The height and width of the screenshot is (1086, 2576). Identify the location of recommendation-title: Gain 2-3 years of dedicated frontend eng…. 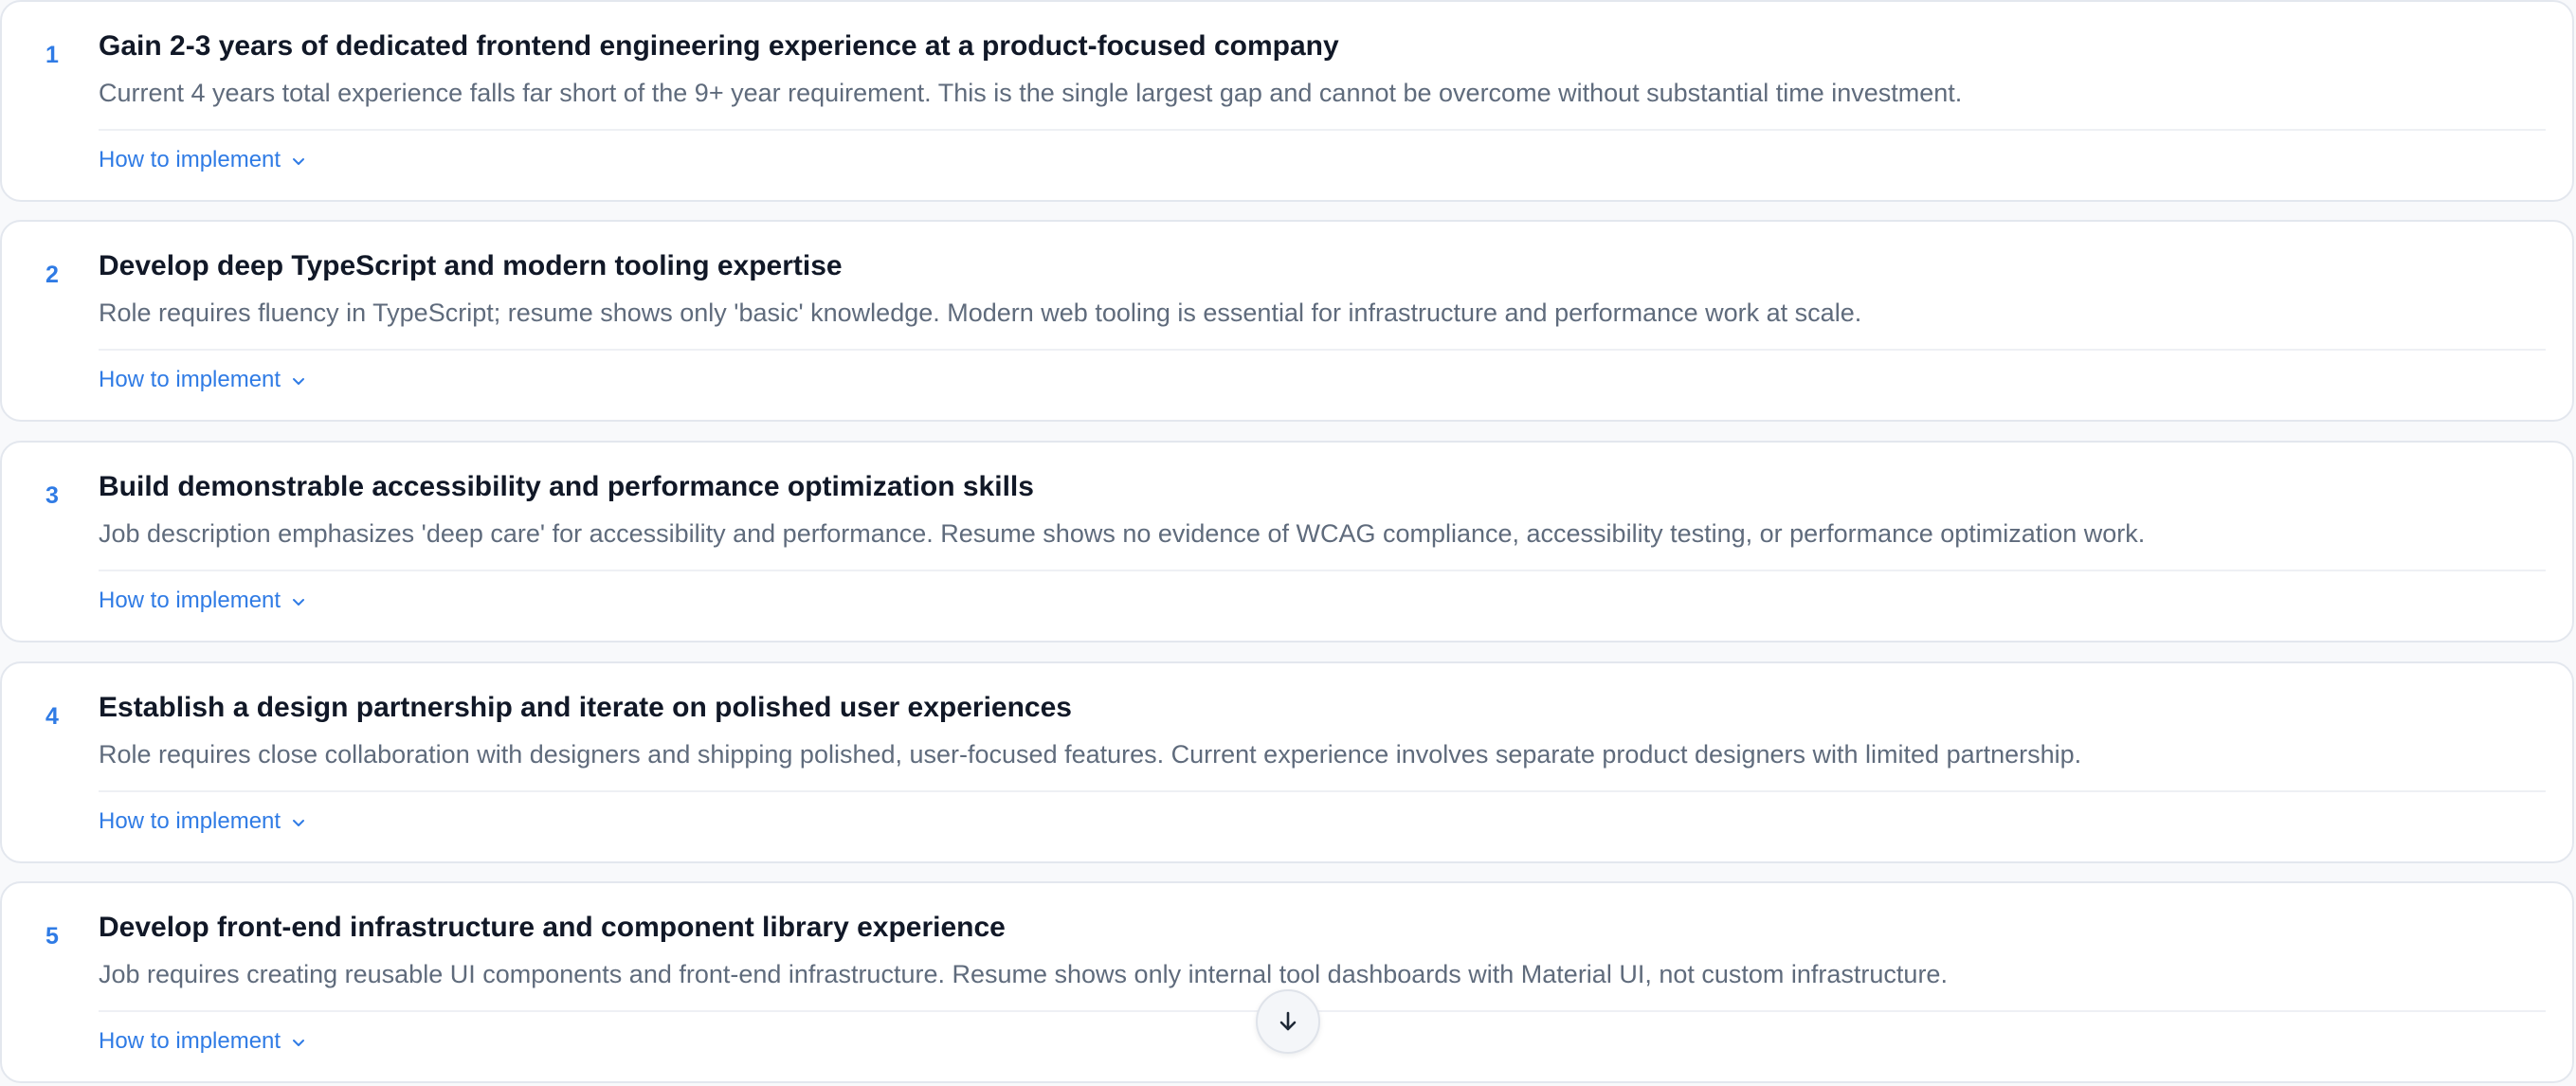
(719, 46).